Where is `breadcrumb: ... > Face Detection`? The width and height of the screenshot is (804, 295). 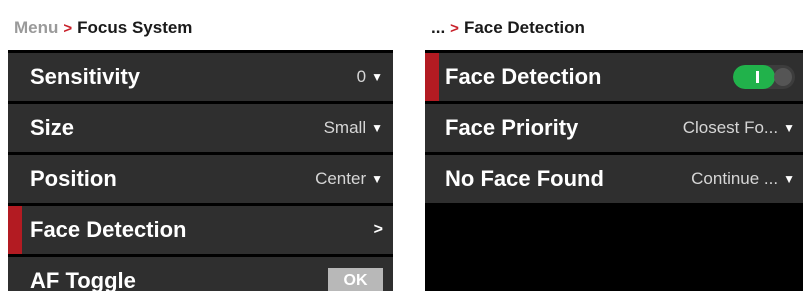 breadcrumb: ... > Face Detection is located at coordinates (614, 28).